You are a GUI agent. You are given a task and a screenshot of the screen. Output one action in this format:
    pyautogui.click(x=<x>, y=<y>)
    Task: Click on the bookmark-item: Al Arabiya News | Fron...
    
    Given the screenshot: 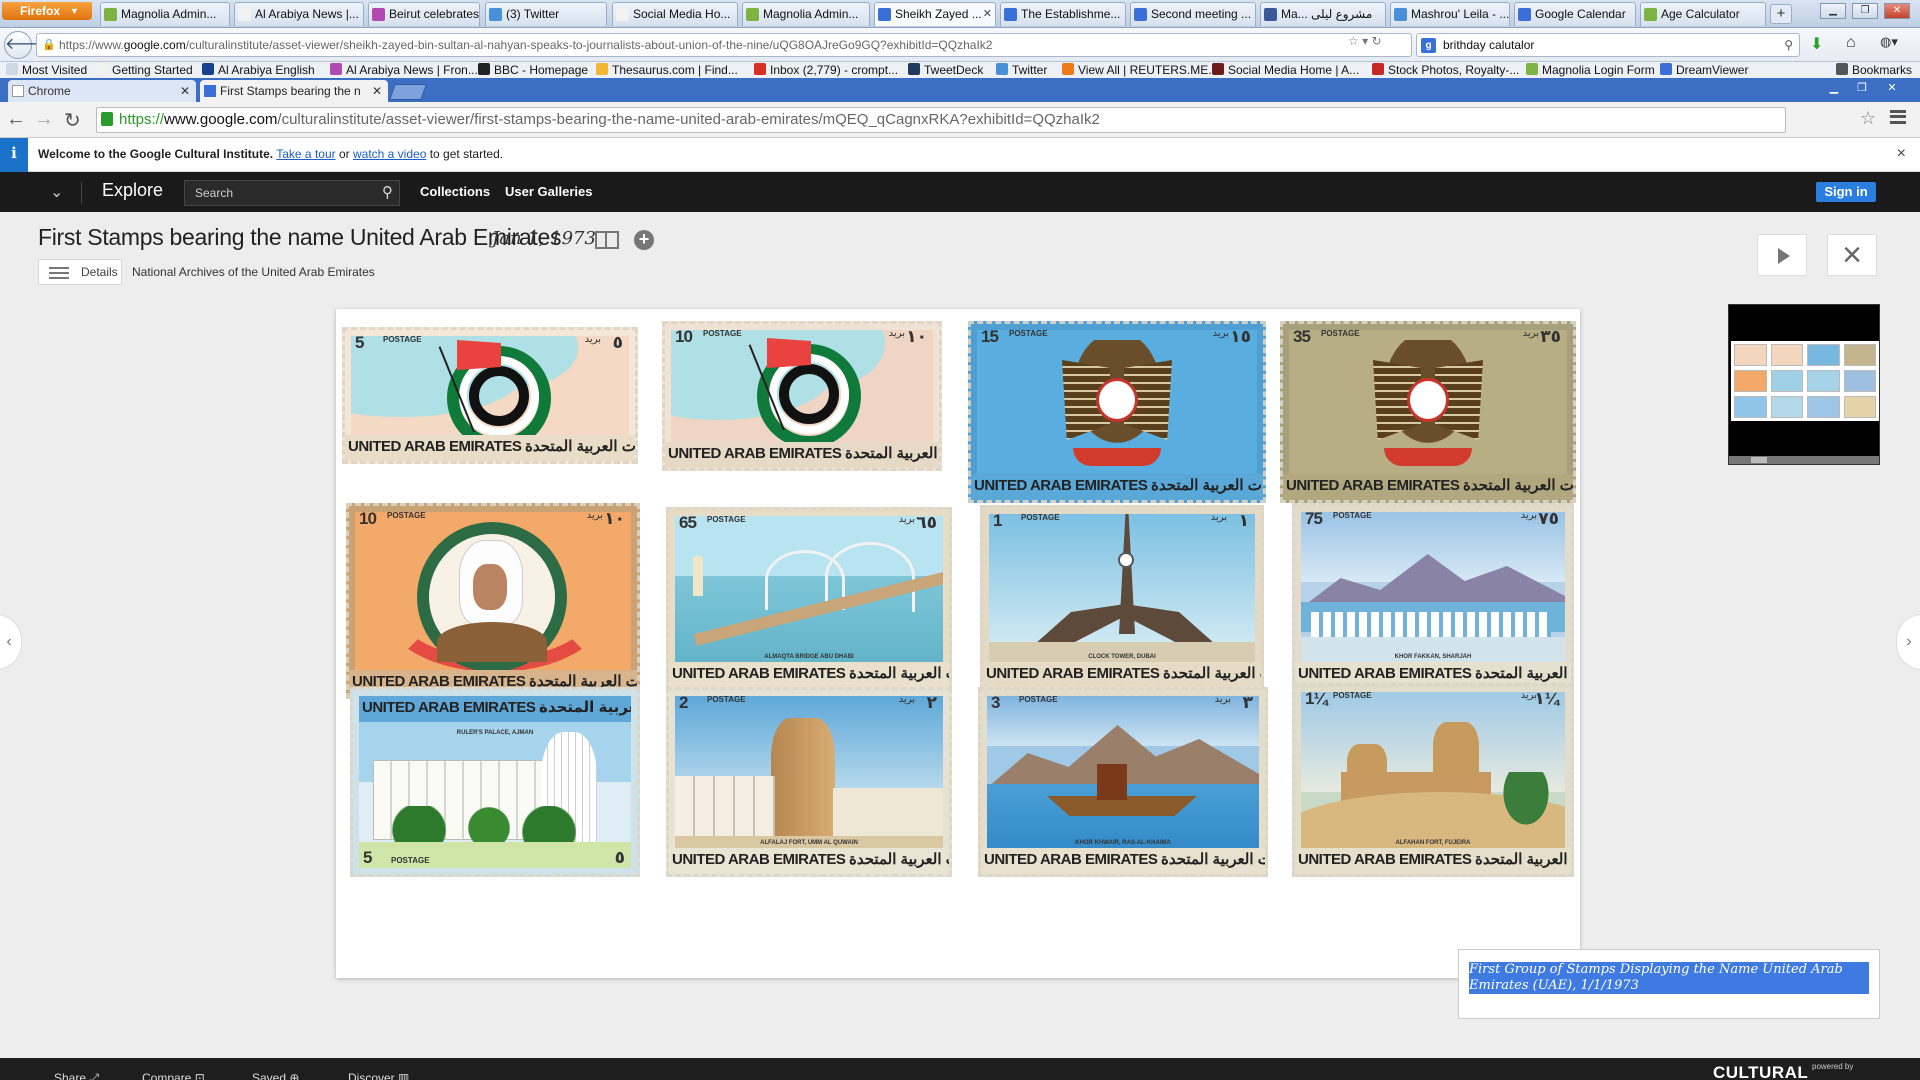 What is the action you would take?
    pyautogui.click(x=404, y=70)
    